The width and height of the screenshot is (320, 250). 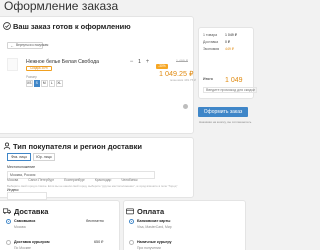 What do you see at coordinates (154, 227) in the screenshot?
I see `payment-option-note: Visa, MasterCard, Мир` at bounding box center [154, 227].